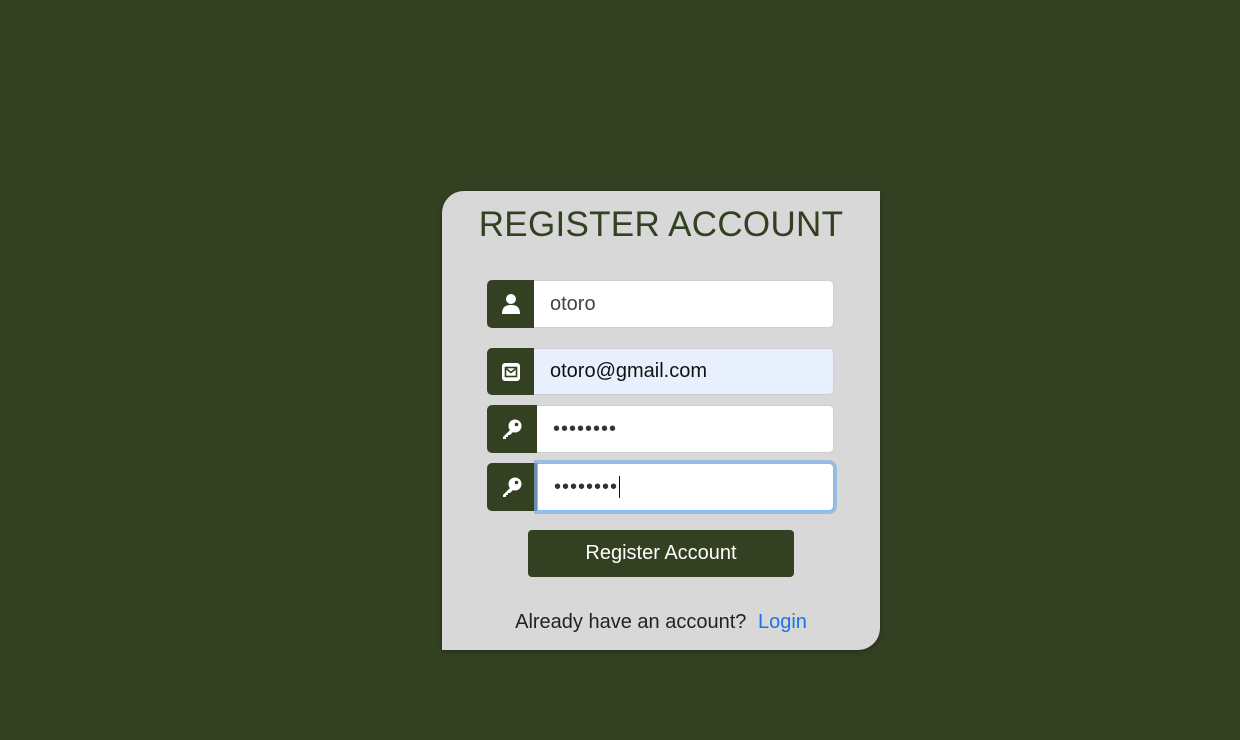 This screenshot has height=740, width=1240. I want to click on username-field-group: otoro, so click(660, 304).